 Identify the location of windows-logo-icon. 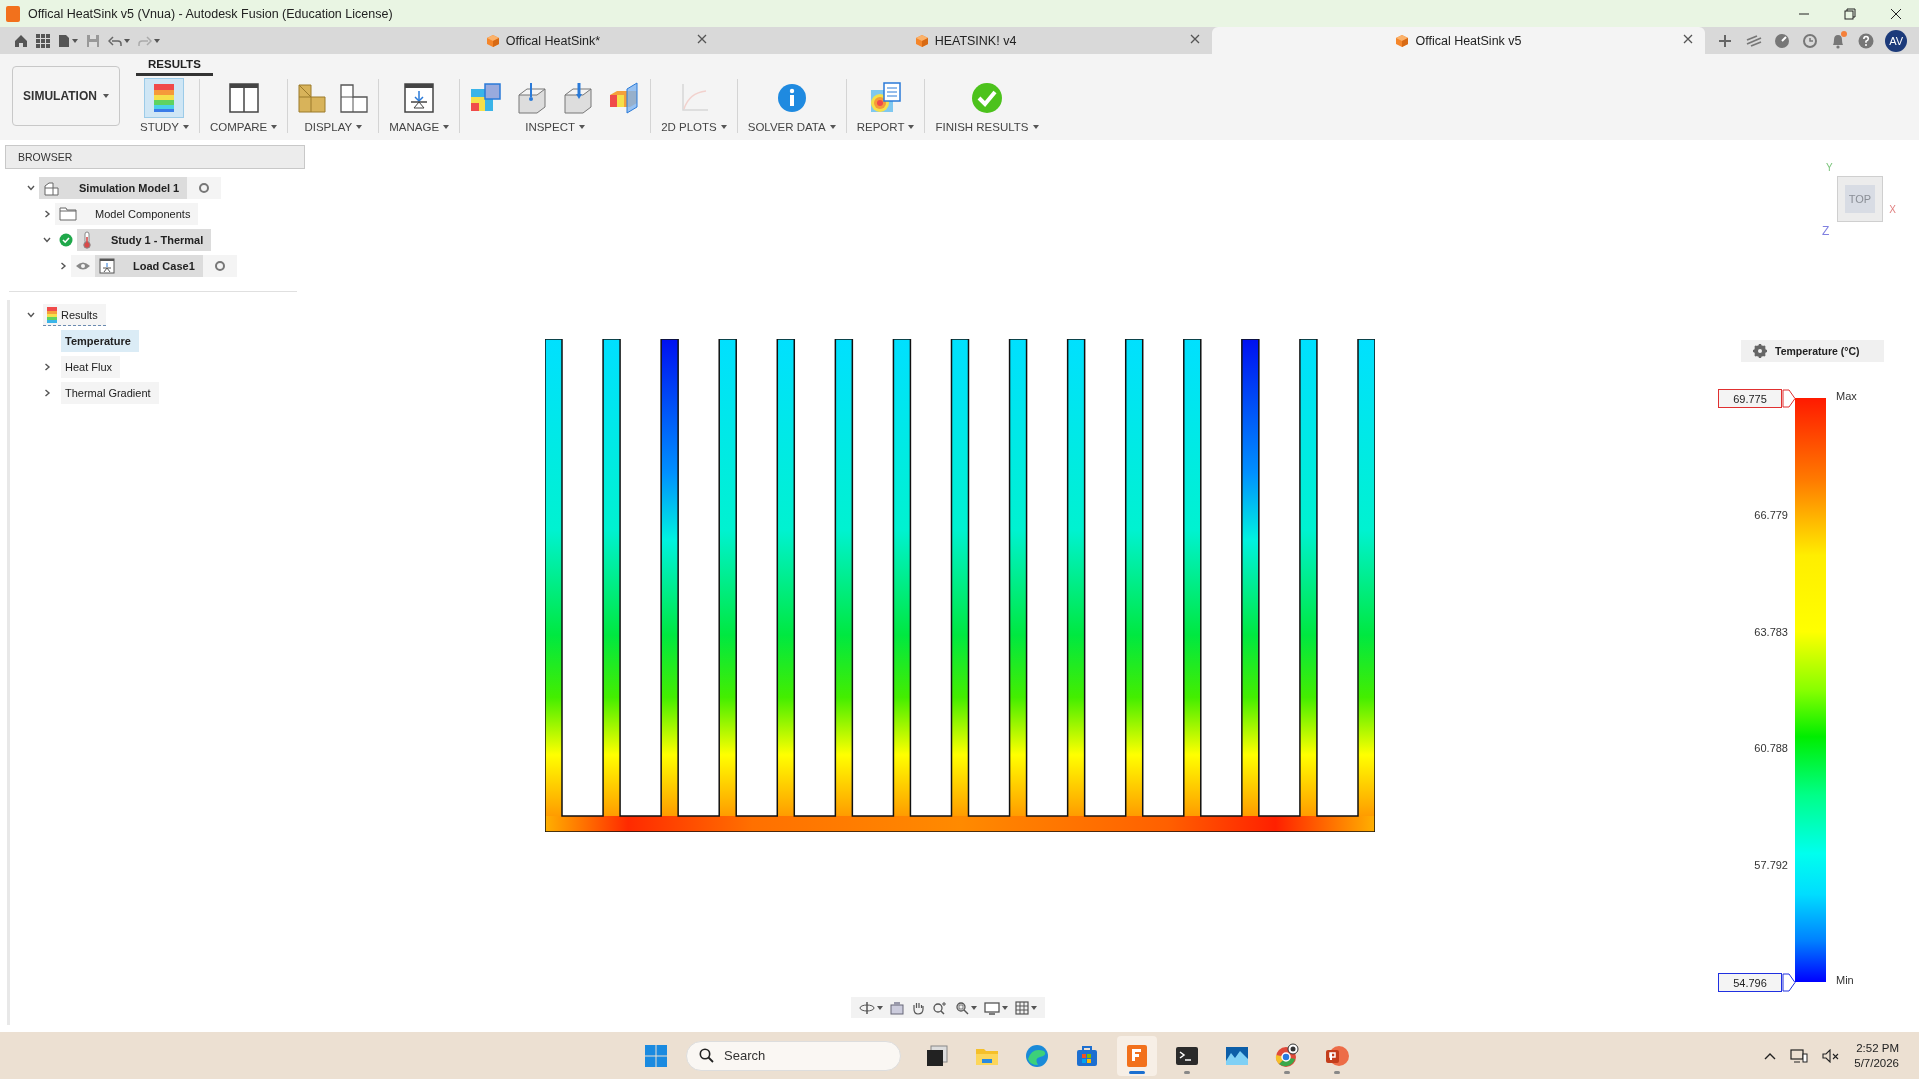
(656, 1055).